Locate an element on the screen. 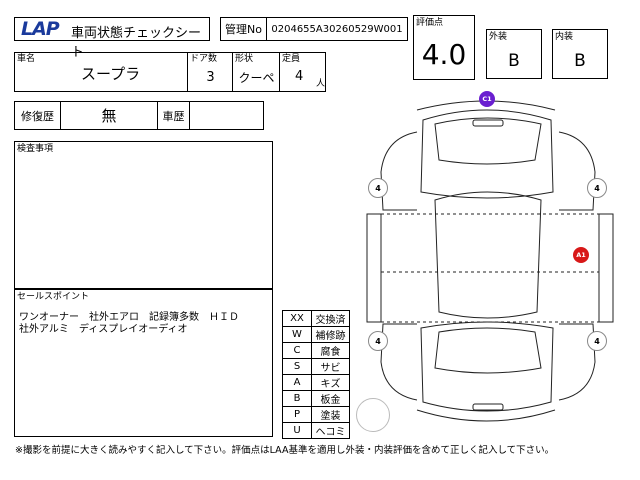  selling-points-line-2: 社外アルミ ディスプレイオーディオ is located at coordinates (103, 329).